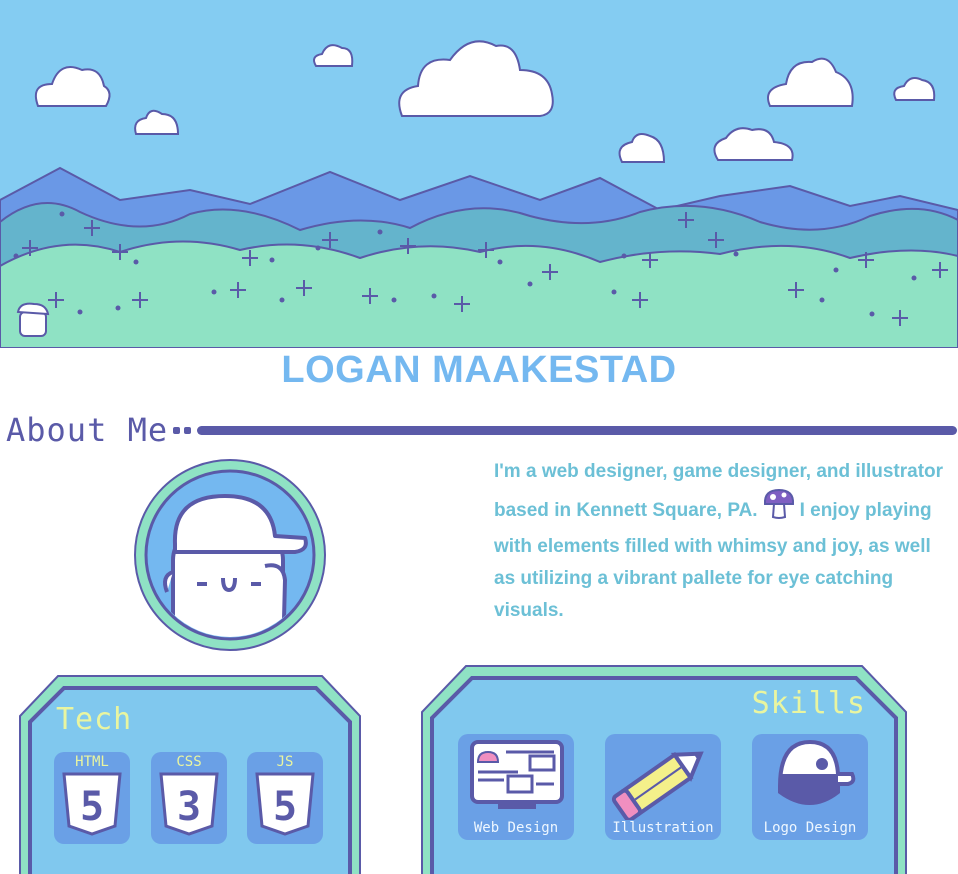  I want to click on skill-label: Logo Design, so click(810, 828).